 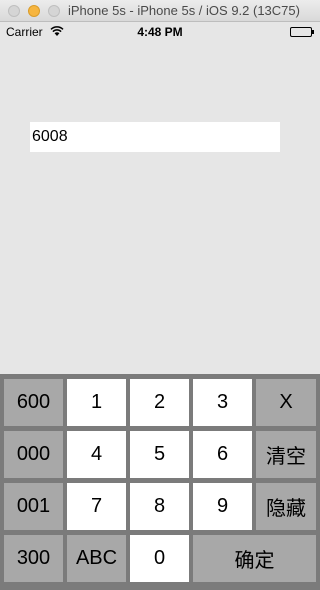 I want to click on key-delete: X, so click(x=286, y=402).